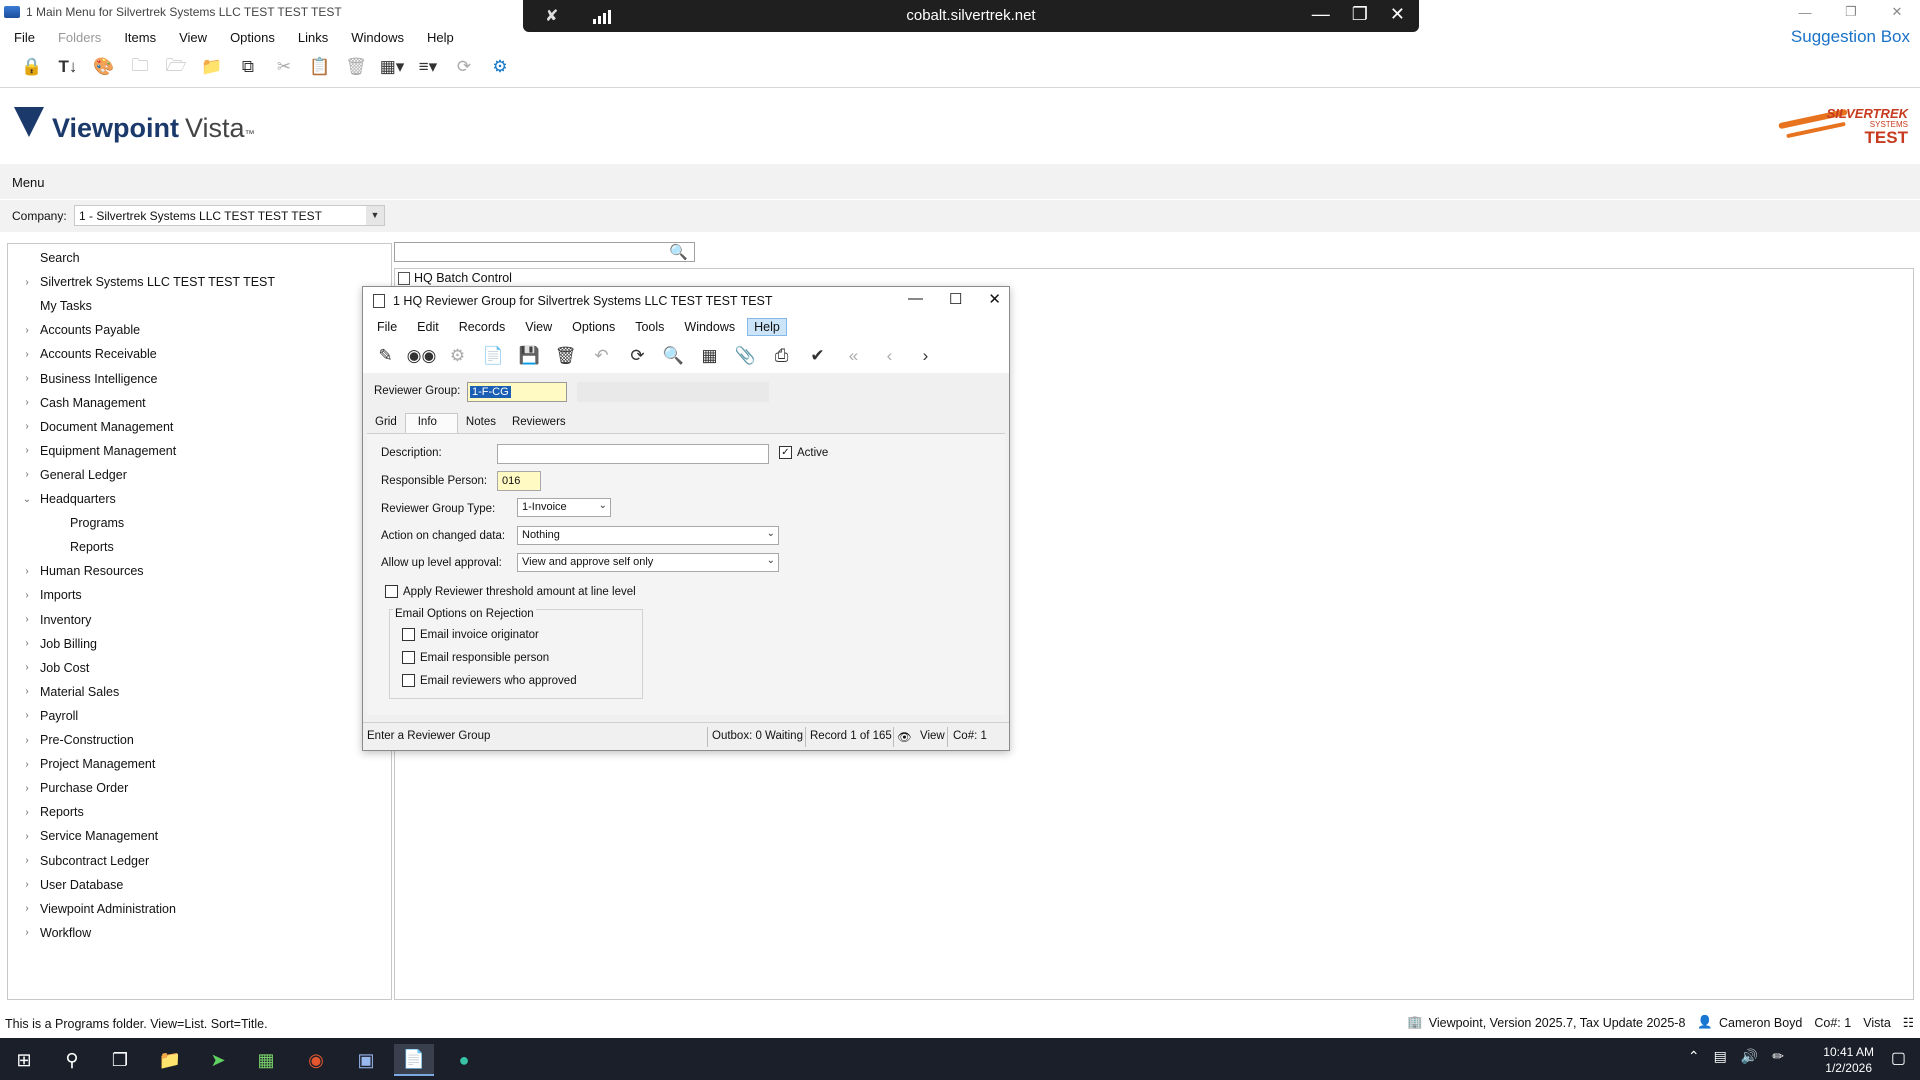 This screenshot has width=1920, height=1080. Describe the element at coordinates (82, 379) in the screenshot. I see `tree-item: › Business Intelligence` at that location.